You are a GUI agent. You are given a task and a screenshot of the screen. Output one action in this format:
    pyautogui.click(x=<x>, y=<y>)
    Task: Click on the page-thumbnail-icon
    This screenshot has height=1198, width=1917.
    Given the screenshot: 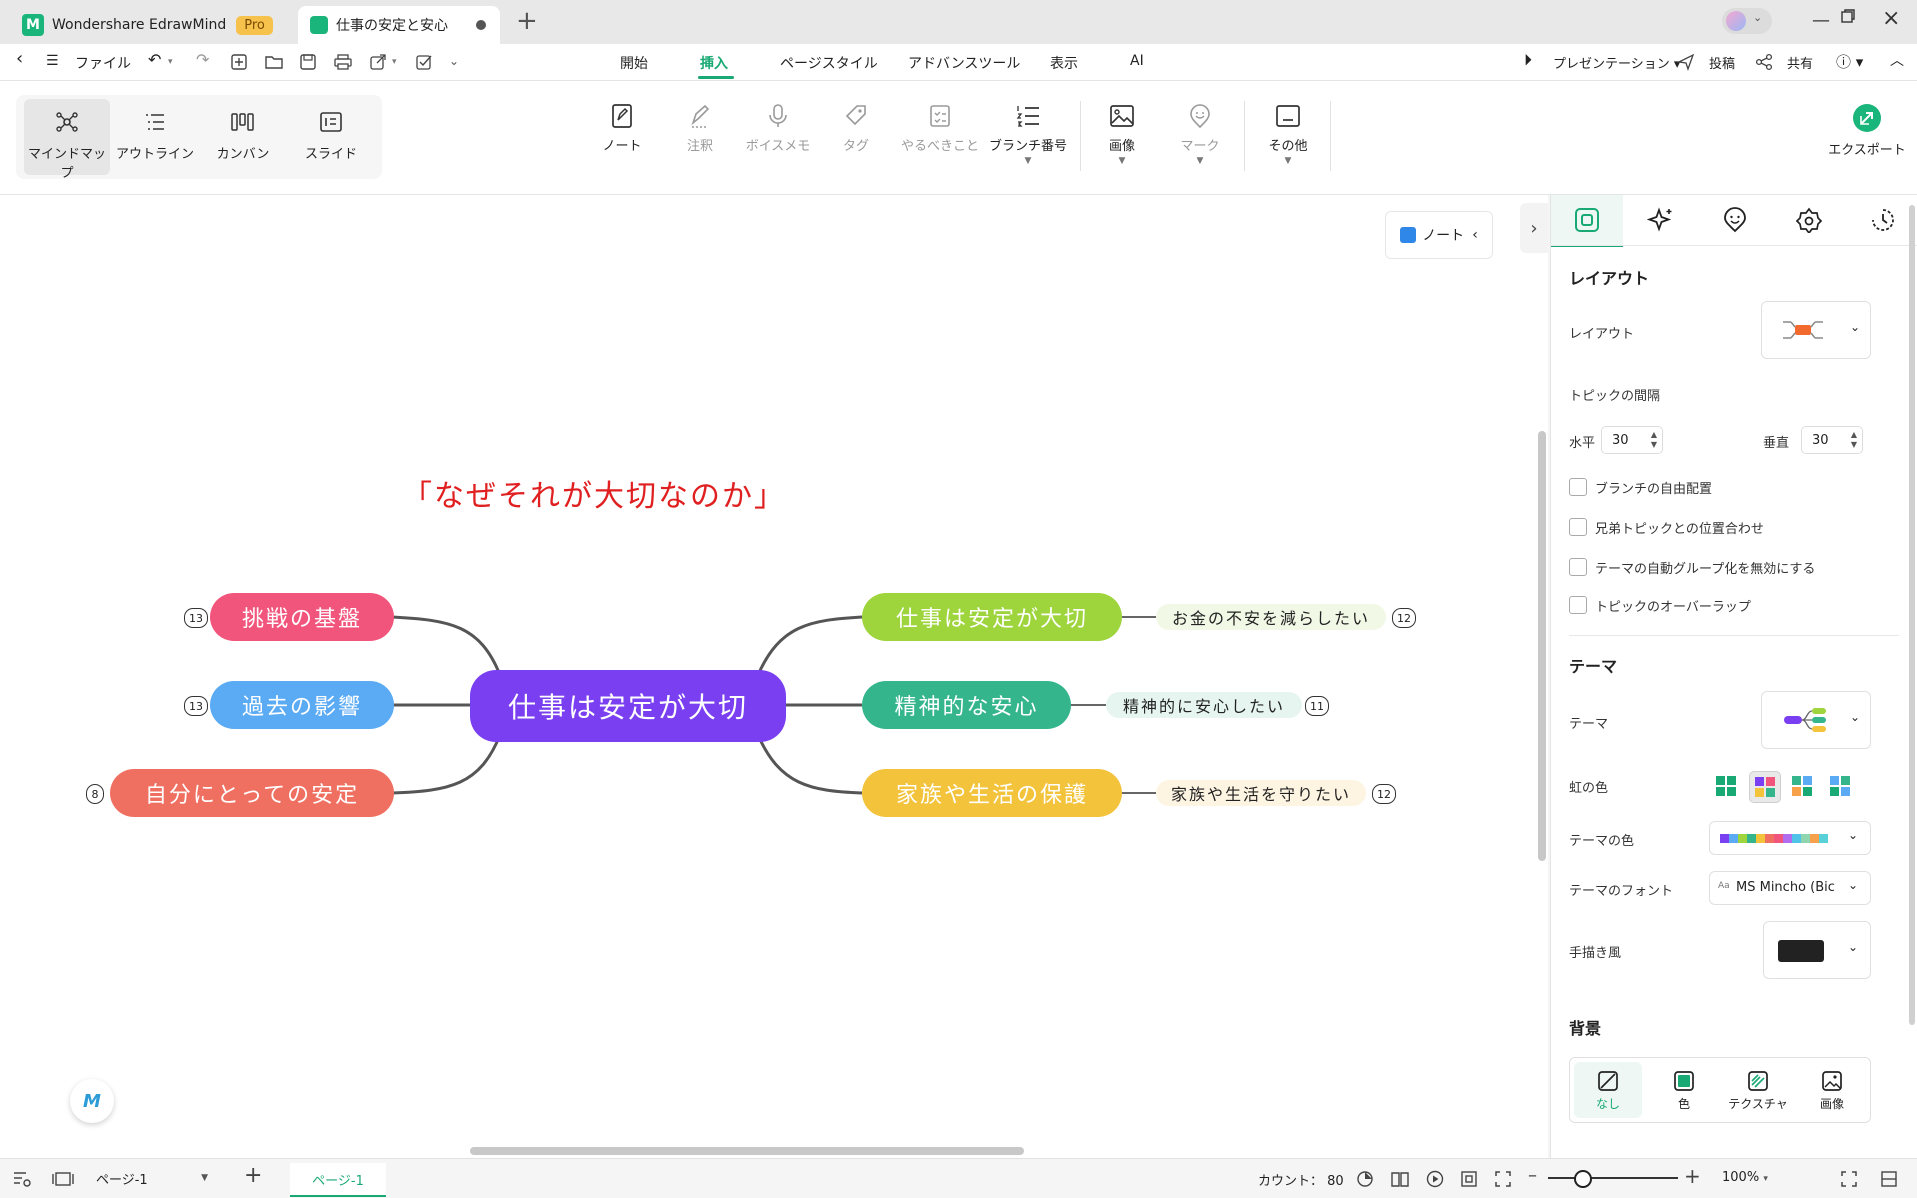 What is the action you would take?
    pyautogui.click(x=63, y=1179)
    